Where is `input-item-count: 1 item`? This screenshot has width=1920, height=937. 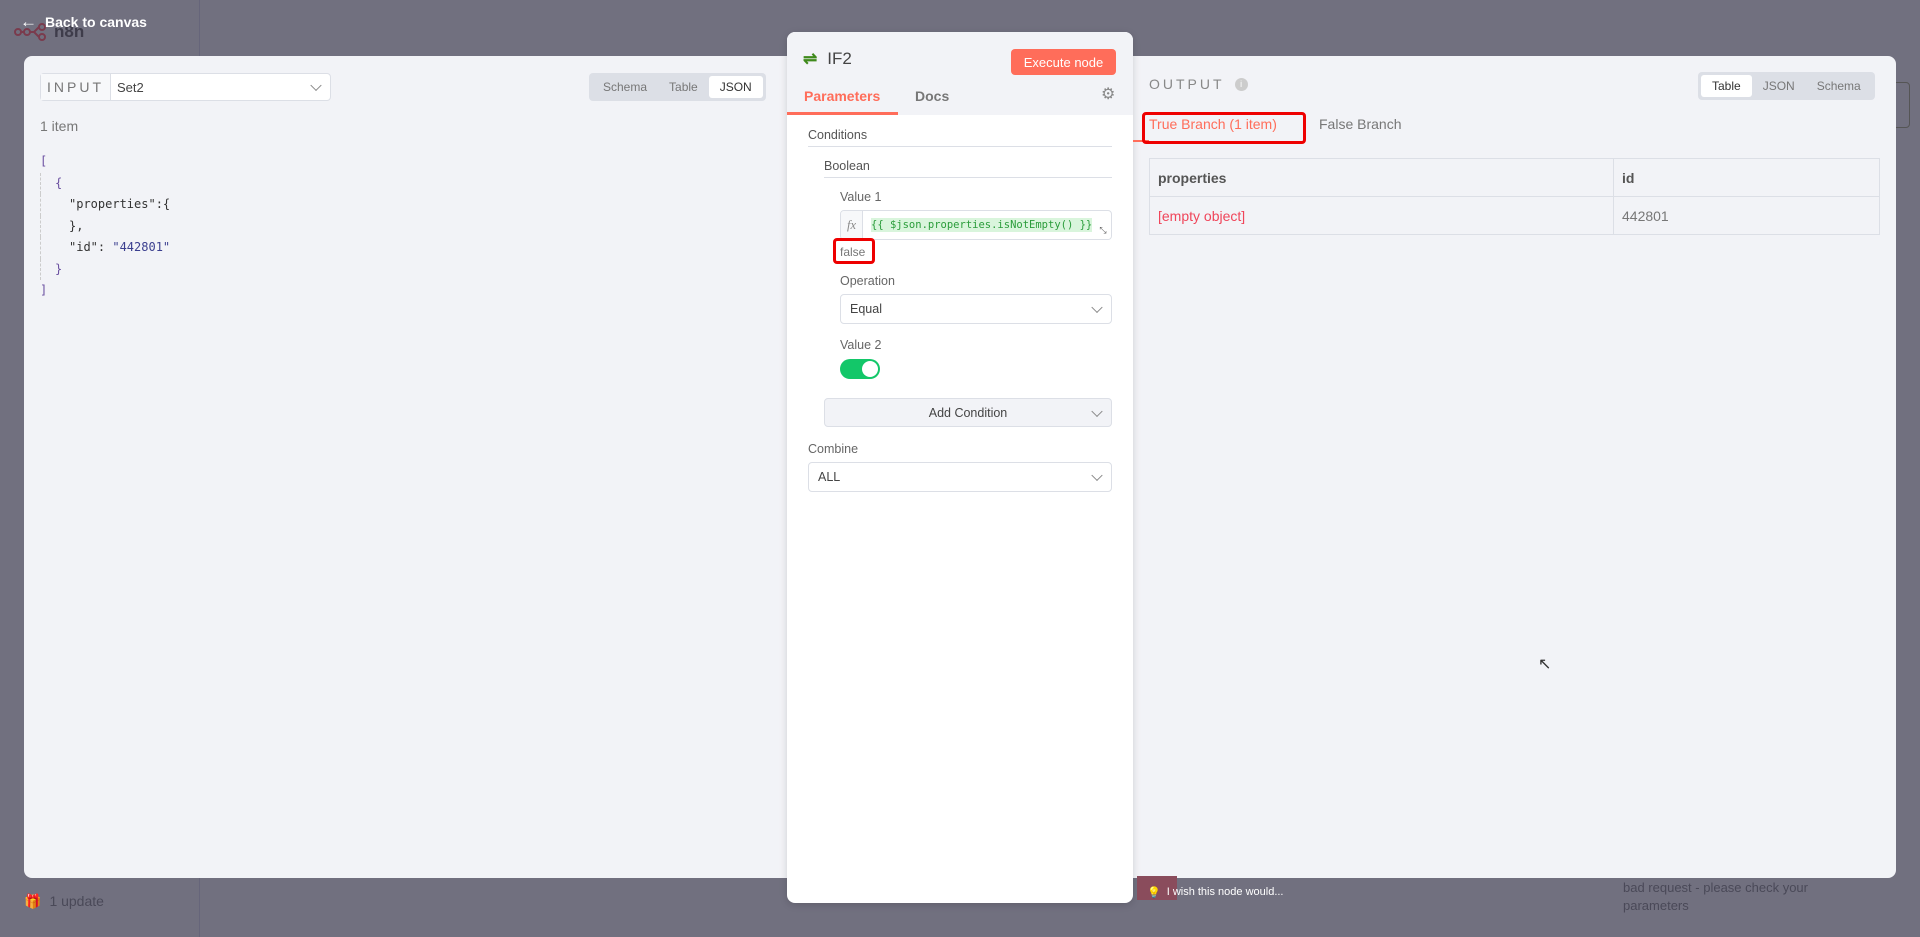
input-item-count: 1 item is located at coordinates (59, 126).